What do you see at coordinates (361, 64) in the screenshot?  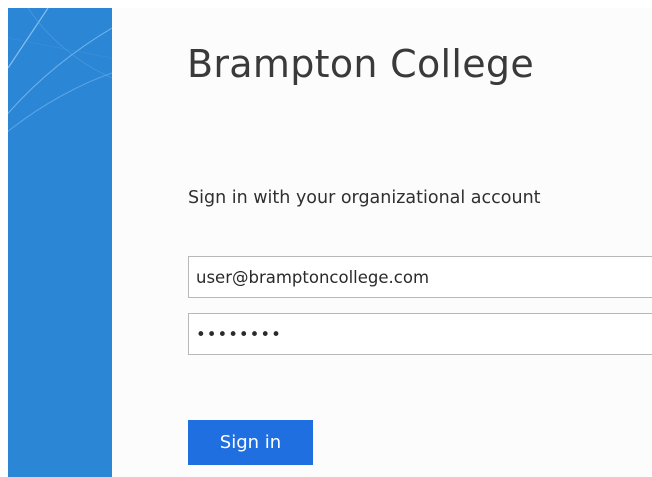 I see `page-title: Brampton College` at bounding box center [361, 64].